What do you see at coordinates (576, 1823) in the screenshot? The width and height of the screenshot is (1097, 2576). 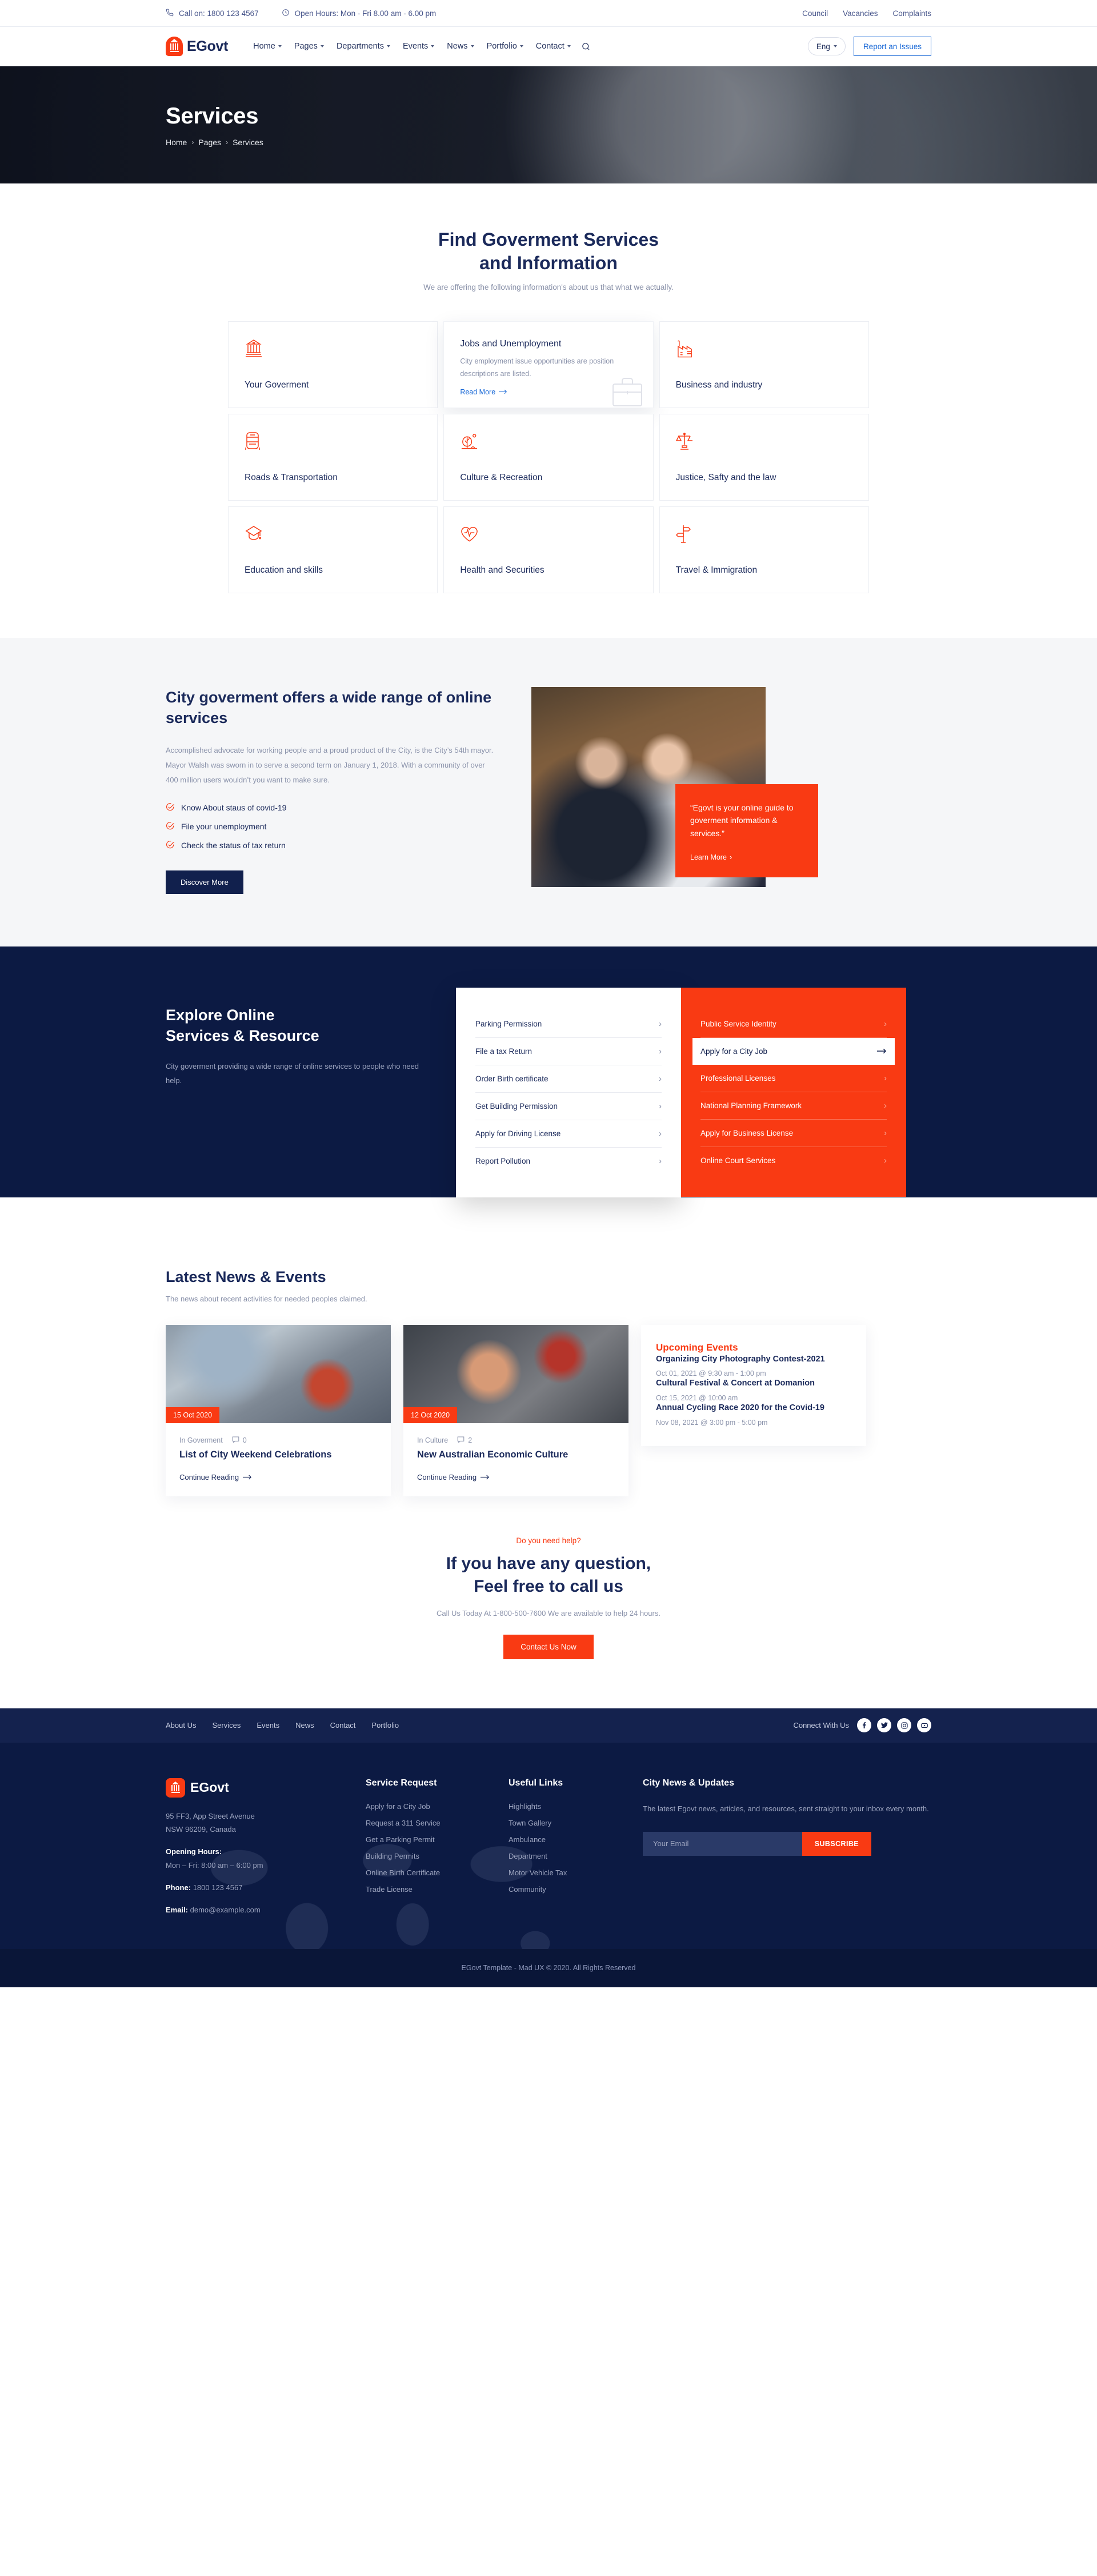 I see `footer-ul-town-gallery: Town Gallery` at bounding box center [576, 1823].